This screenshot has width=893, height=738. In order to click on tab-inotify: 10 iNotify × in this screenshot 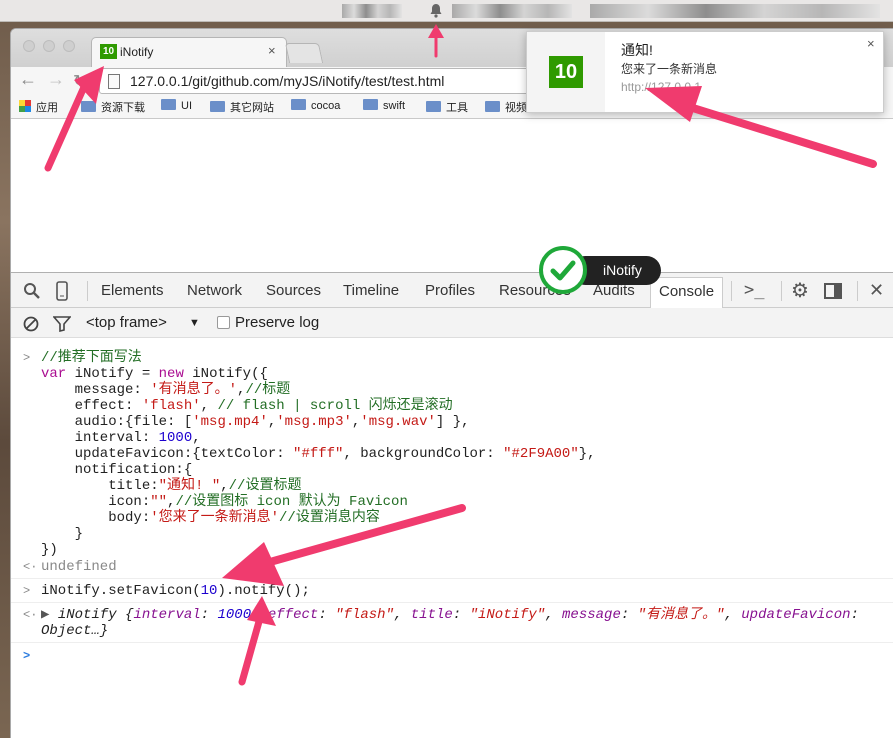, I will do `click(189, 52)`.